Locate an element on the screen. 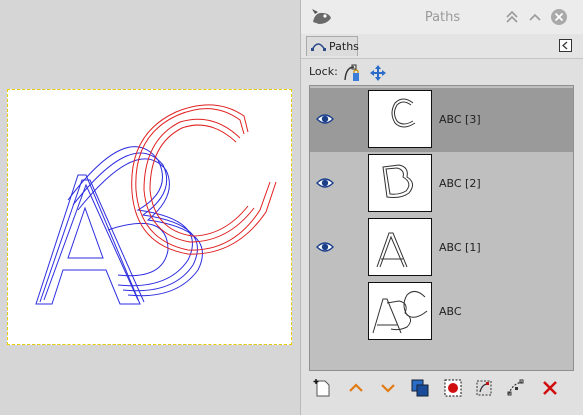 The width and height of the screenshot is (583, 415). paths-tab-icon is located at coordinates (318, 47).